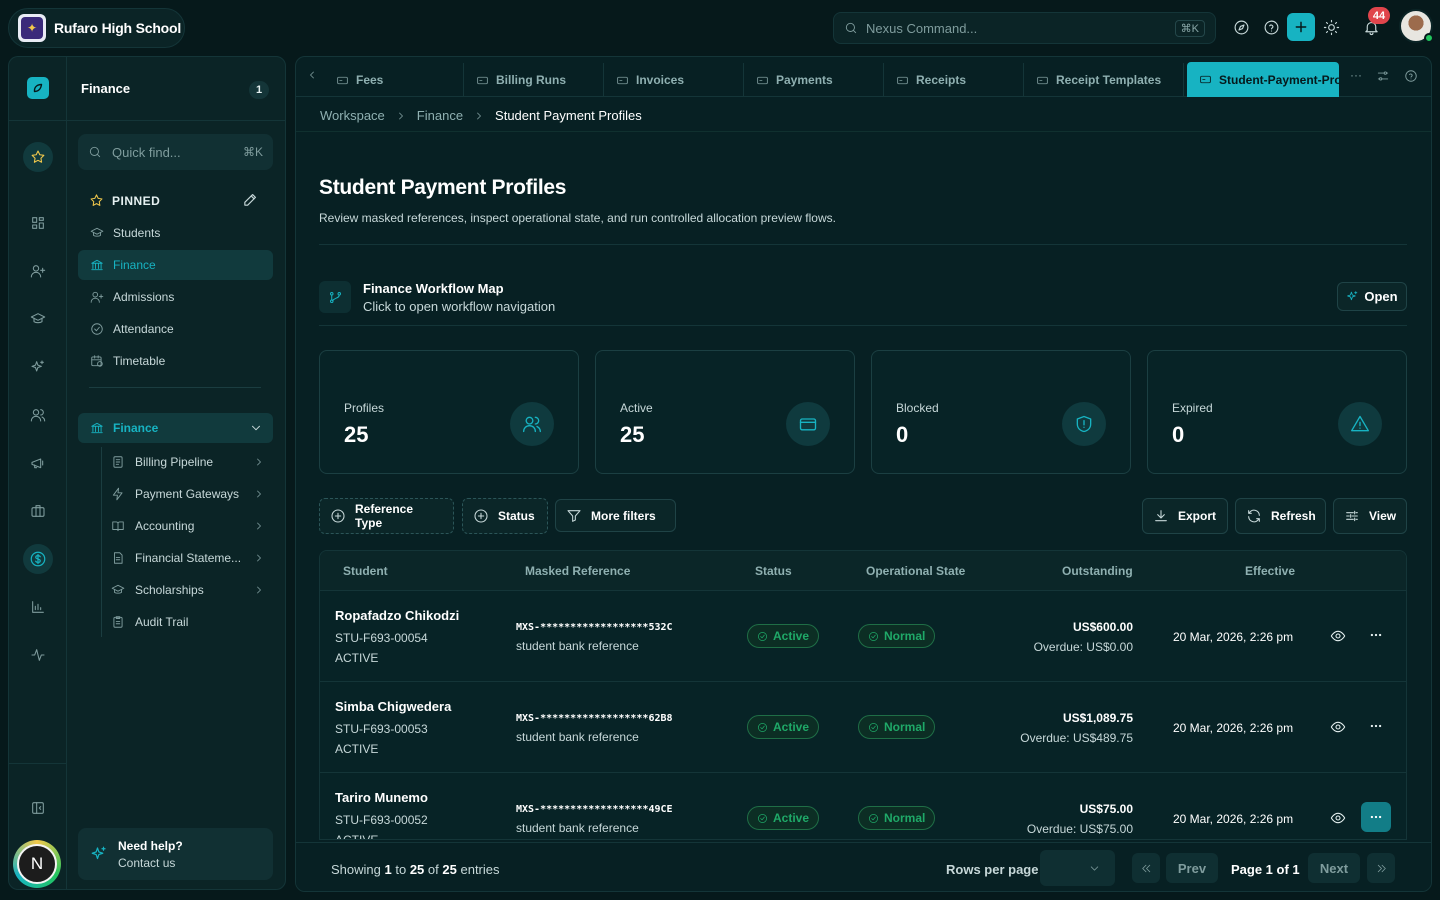 The width and height of the screenshot is (1440, 900). I want to click on next-label: Next, so click(1334, 868).